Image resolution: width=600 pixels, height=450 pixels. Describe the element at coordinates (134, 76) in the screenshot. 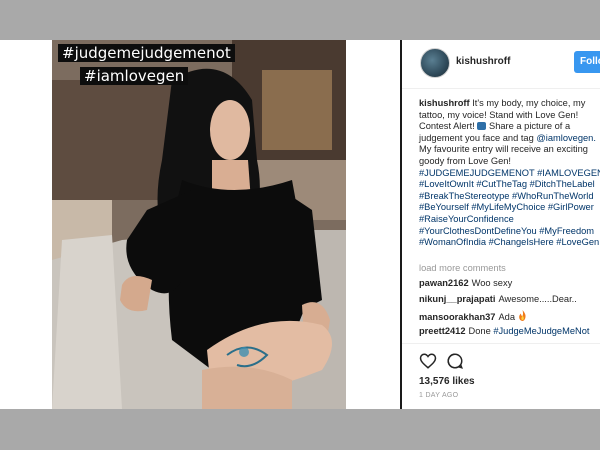

I see `photo-hashtag-2: #iamlovegen` at that location.